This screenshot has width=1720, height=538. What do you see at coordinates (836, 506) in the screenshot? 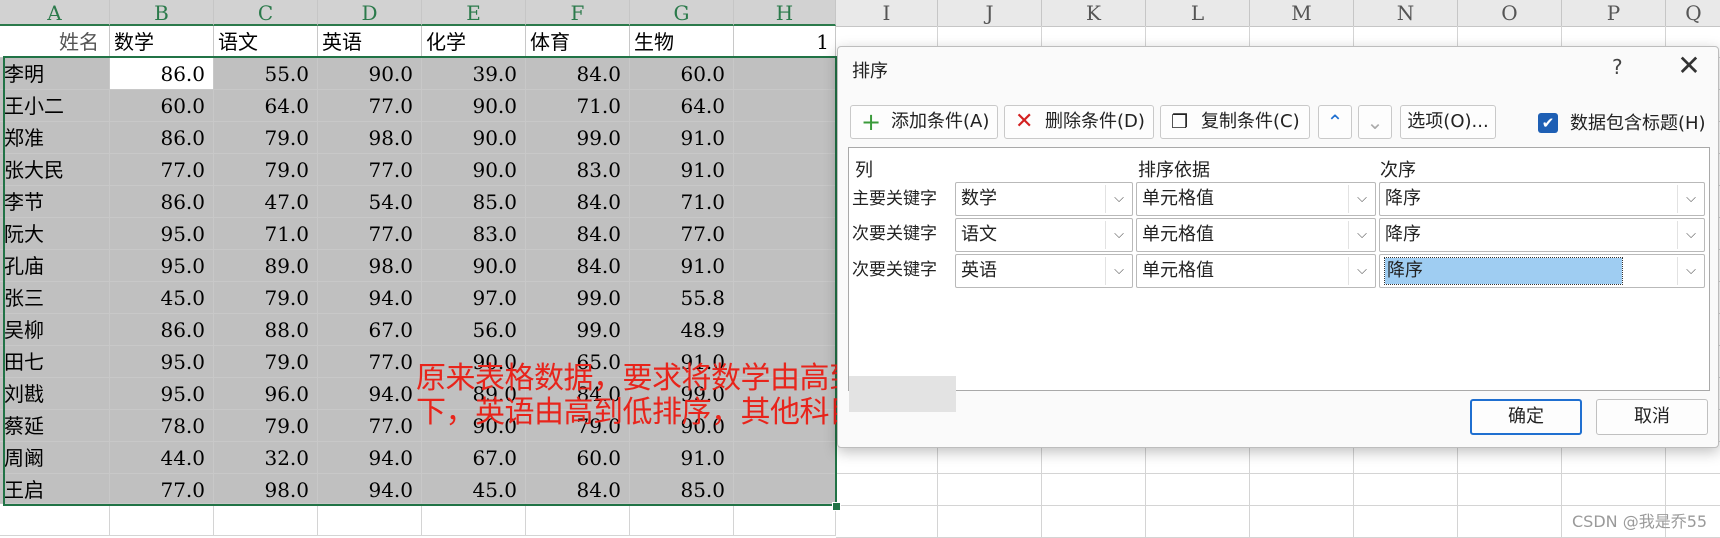
I see `fill-handle` at bounding box center [836, 506].